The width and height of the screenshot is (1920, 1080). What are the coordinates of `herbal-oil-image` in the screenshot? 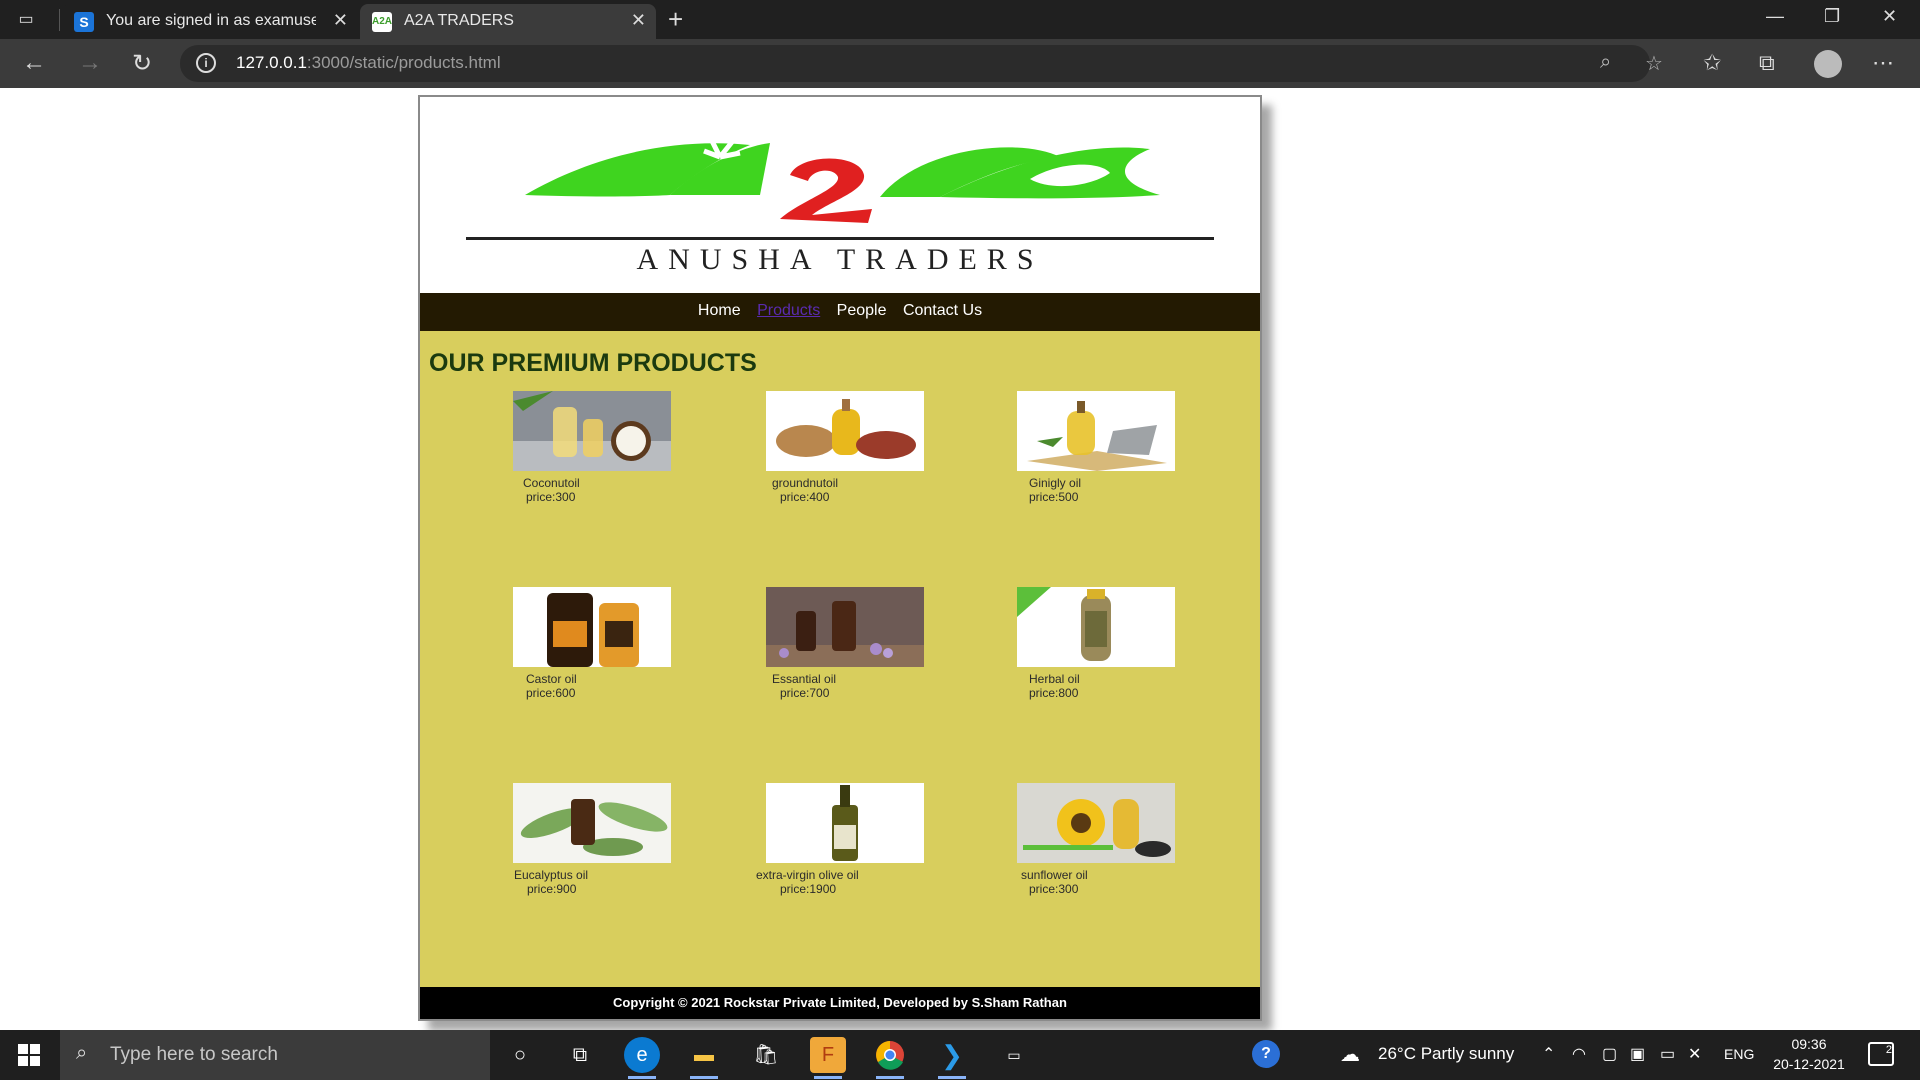 It's located at (1096, 627).